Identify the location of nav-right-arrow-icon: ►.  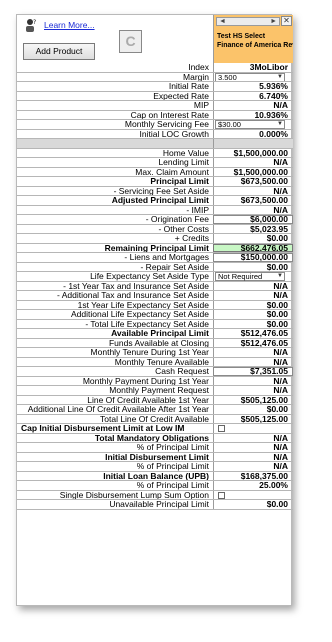
(273, 21).